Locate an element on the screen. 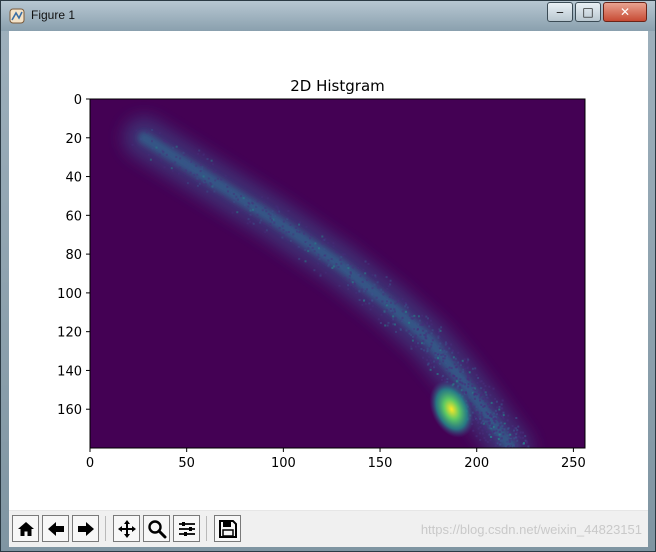 This screenshot has height=552, width=656. window-title: Figure 1 is located at coordinates (53, 15).